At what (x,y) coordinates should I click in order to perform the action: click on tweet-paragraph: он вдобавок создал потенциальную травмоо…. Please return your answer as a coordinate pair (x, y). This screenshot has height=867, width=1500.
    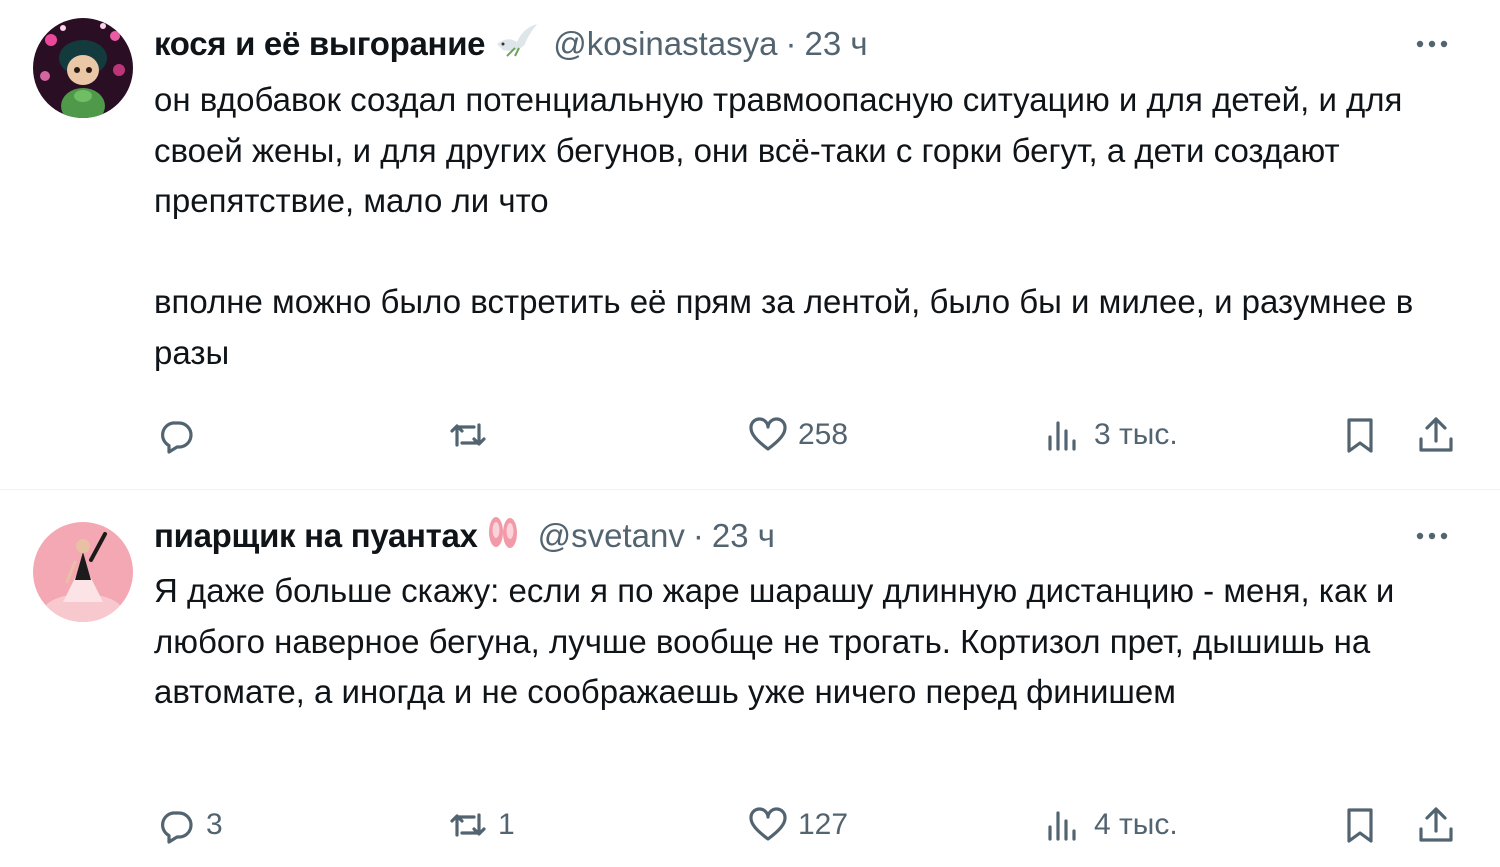
    Looking at the image, I should click on (778, 150).